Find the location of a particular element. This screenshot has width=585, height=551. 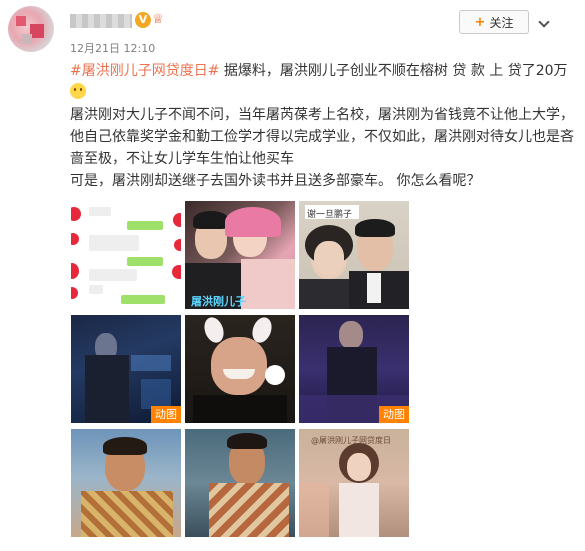

headline-text: 据爆料，屠洪刚儿子创业不顺在榕树 贷 款 上 贷了20万 is located at coordinates (393, 71).